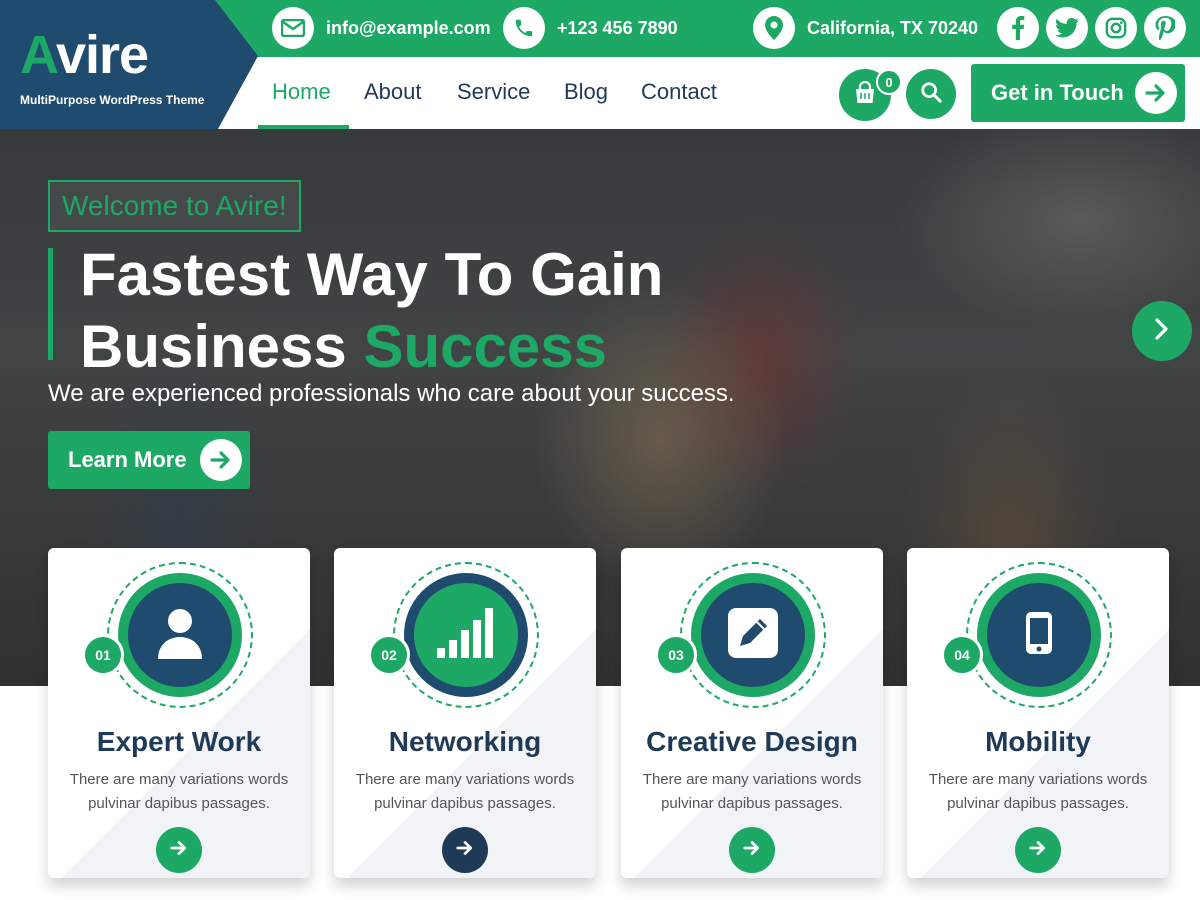 This screenshot has height=900, width=1200. I want to click on nav-item-contact: Contact, so click(679, 92).